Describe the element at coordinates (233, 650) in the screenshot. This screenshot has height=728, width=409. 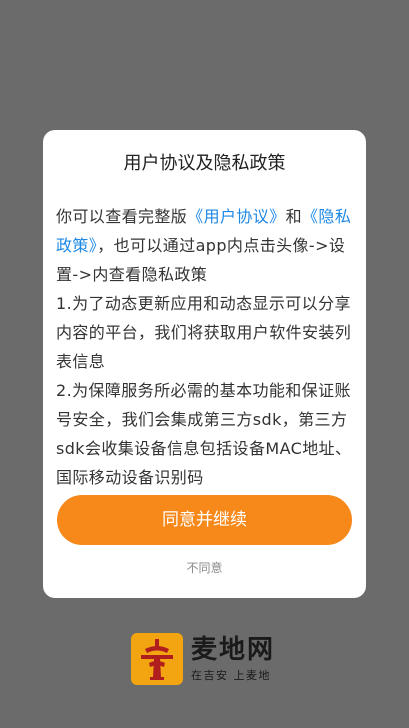
I see `brand-name: 麦地网` at that location.